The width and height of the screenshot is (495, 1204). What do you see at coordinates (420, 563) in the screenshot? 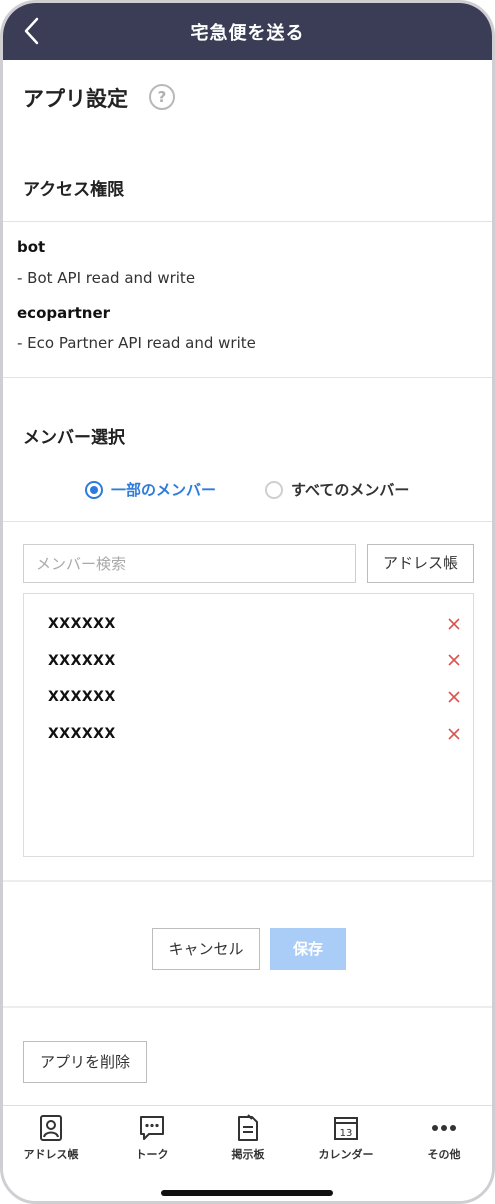
I see `address-book-button: アドレス帳` at bounding box center [420, 563].